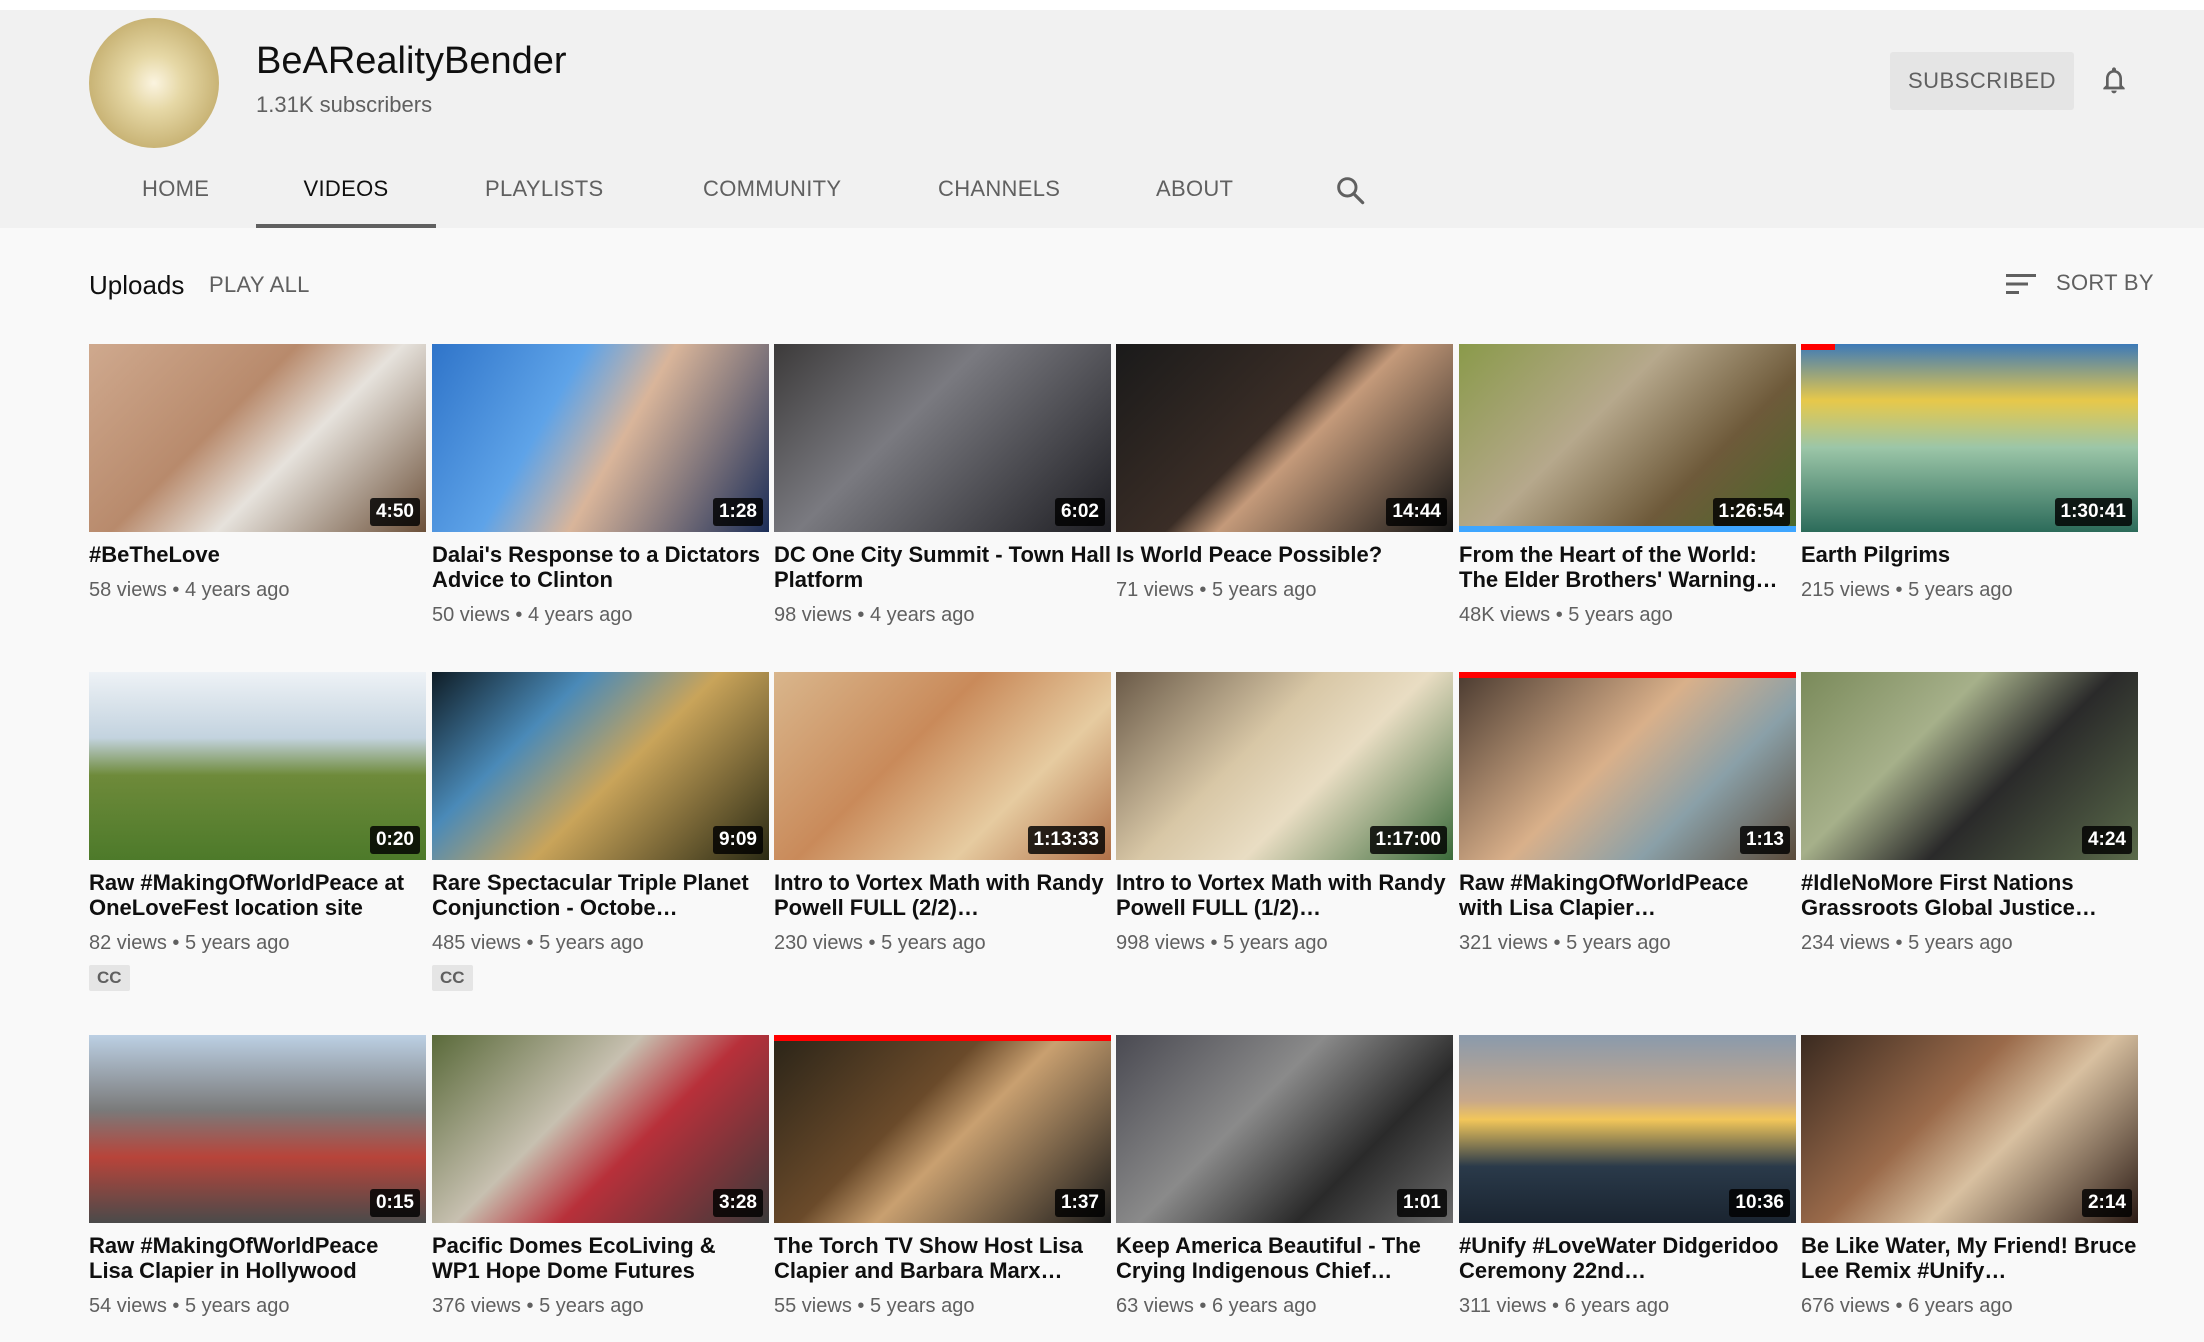 This screenshot has width=2204, height=1342. Describe the element at coordinates (942, 1129) in the screenshot. I see `video-thumbnail: 1:37` at that location.